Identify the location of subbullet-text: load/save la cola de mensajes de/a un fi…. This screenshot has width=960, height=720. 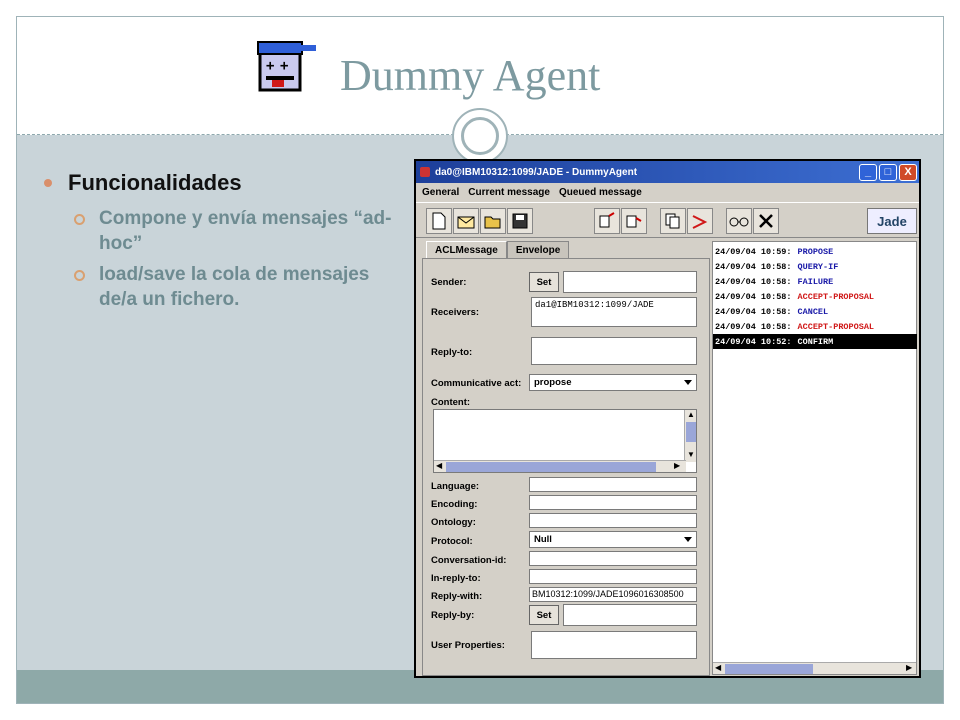
(234, 287).